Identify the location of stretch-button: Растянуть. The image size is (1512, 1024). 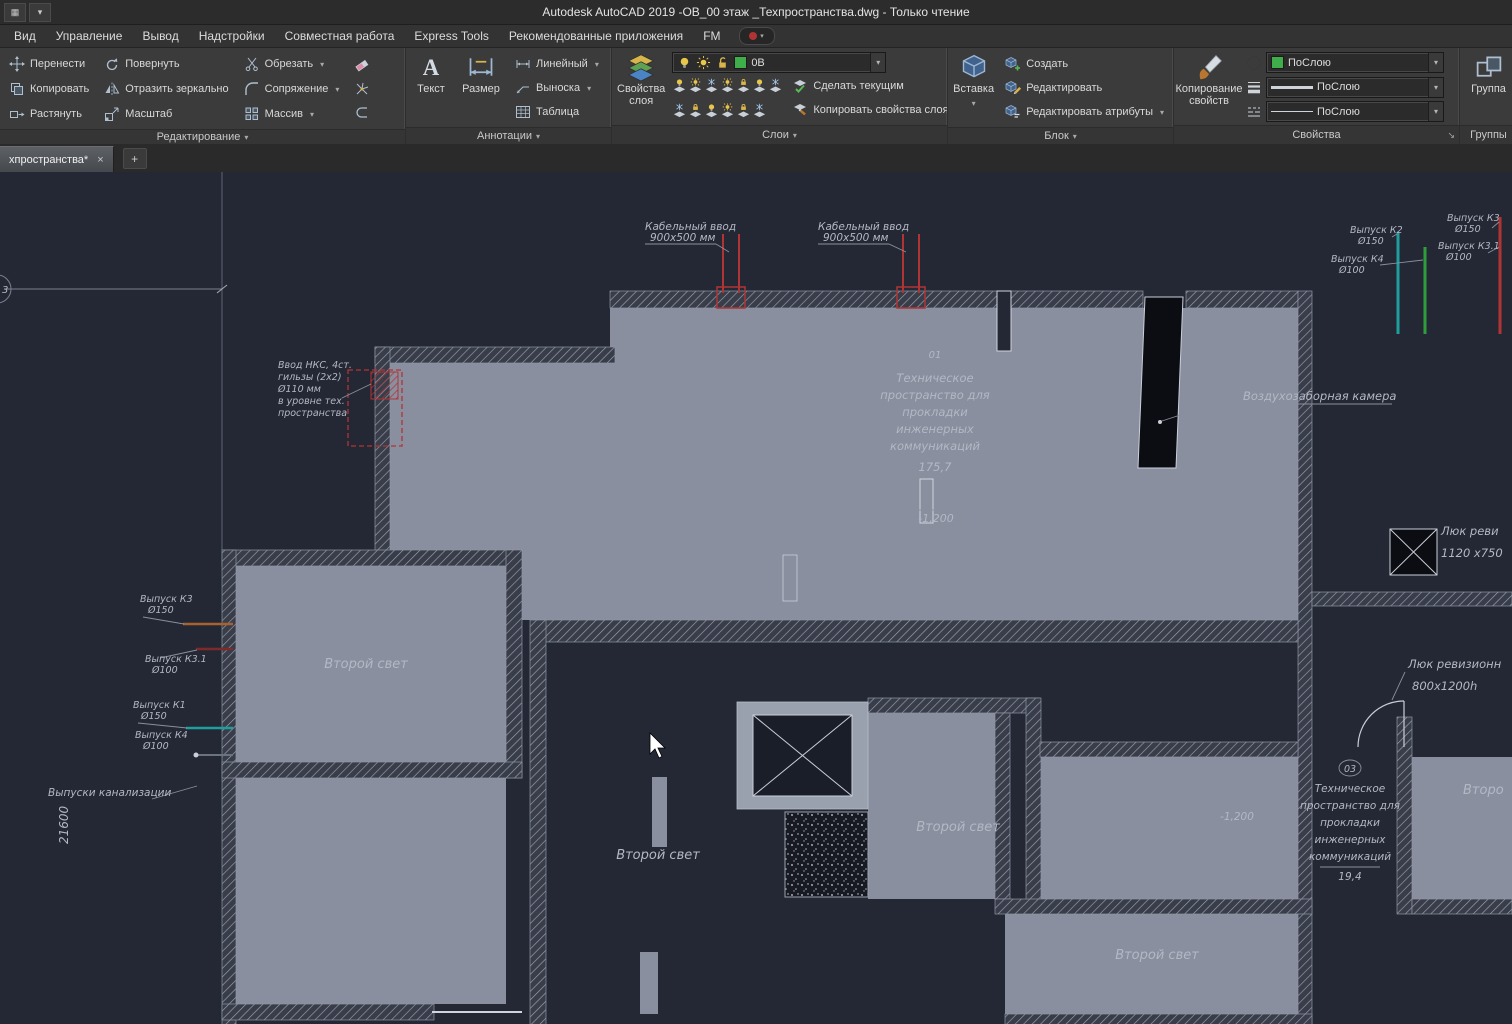
(49, 114).